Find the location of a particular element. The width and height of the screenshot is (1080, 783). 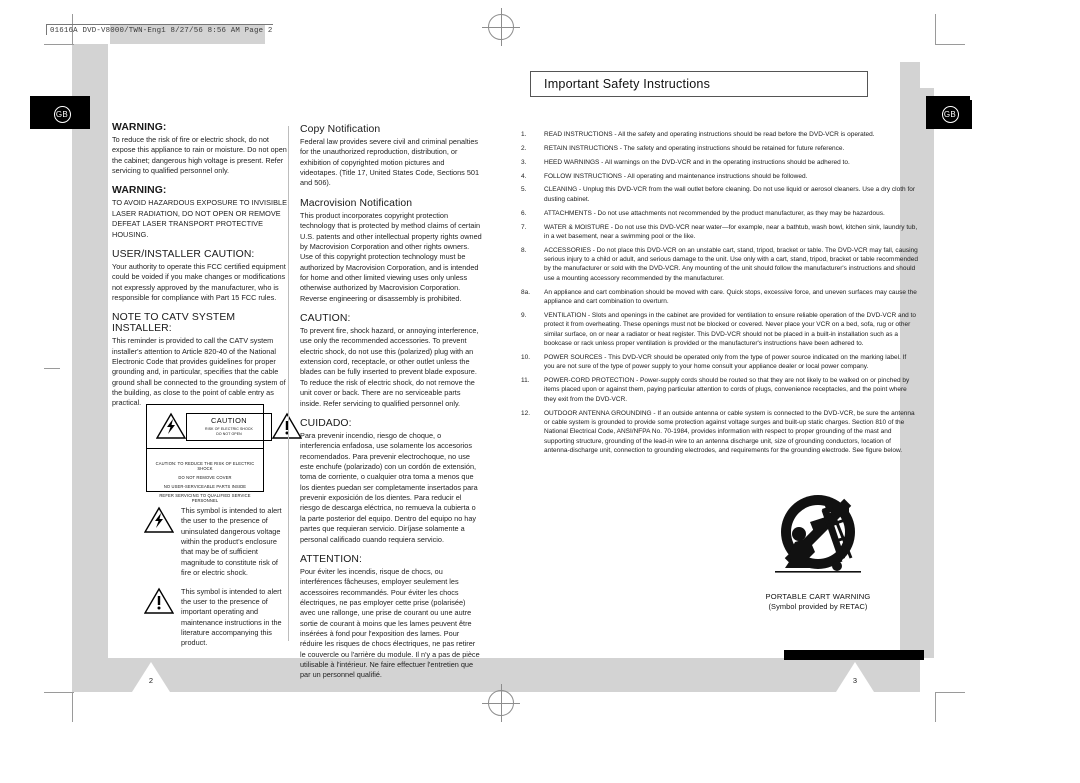

list-item-number: 10. is located at coordinates (526, 357).